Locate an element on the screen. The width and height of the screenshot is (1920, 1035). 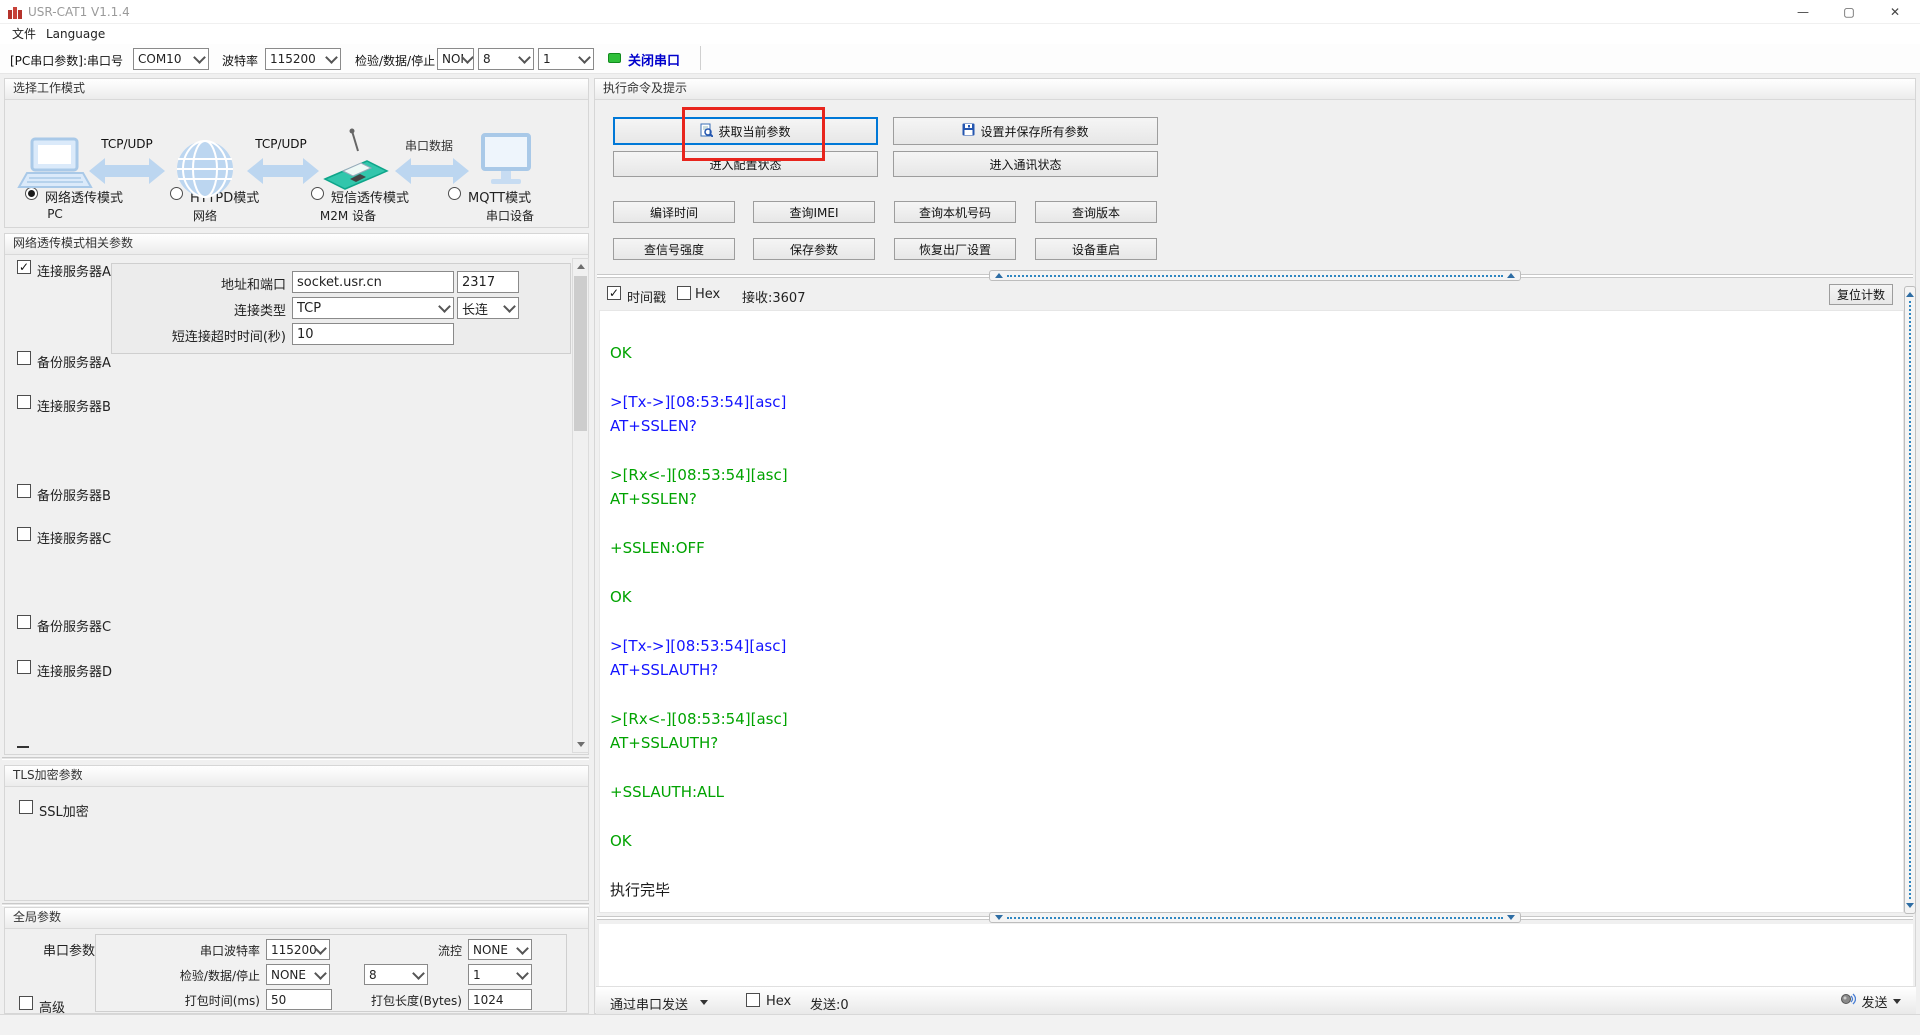
scroll-down-icon is located at coordinates (580, 744).